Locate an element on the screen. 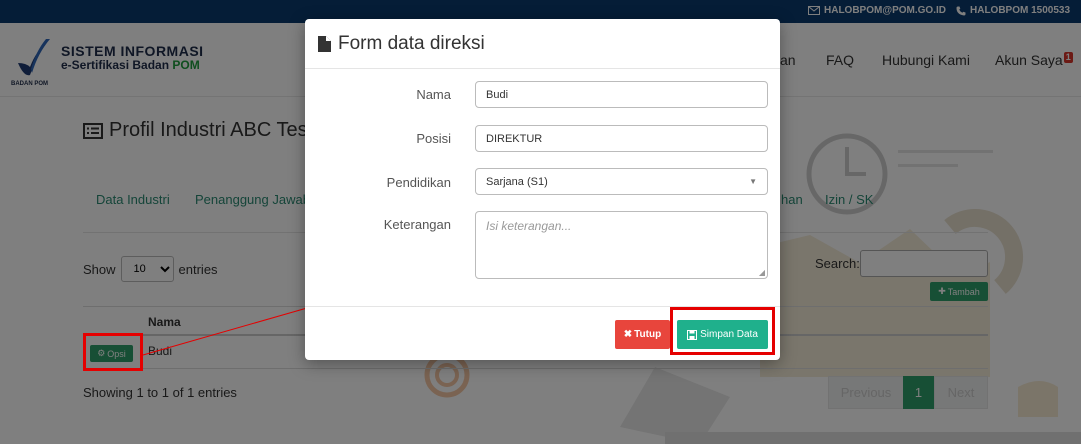  nama-field: Budi is located at coordinates (621, 94).